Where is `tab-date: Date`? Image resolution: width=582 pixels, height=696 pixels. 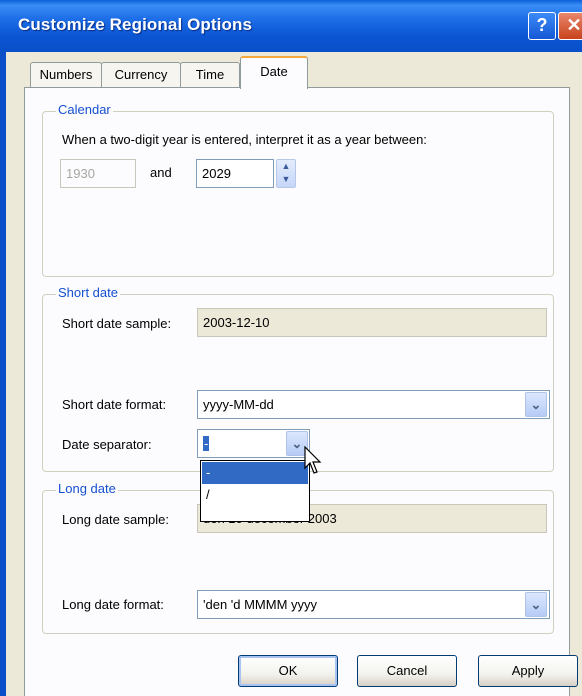 tab-date: Date is located at coordinates (274, 72).